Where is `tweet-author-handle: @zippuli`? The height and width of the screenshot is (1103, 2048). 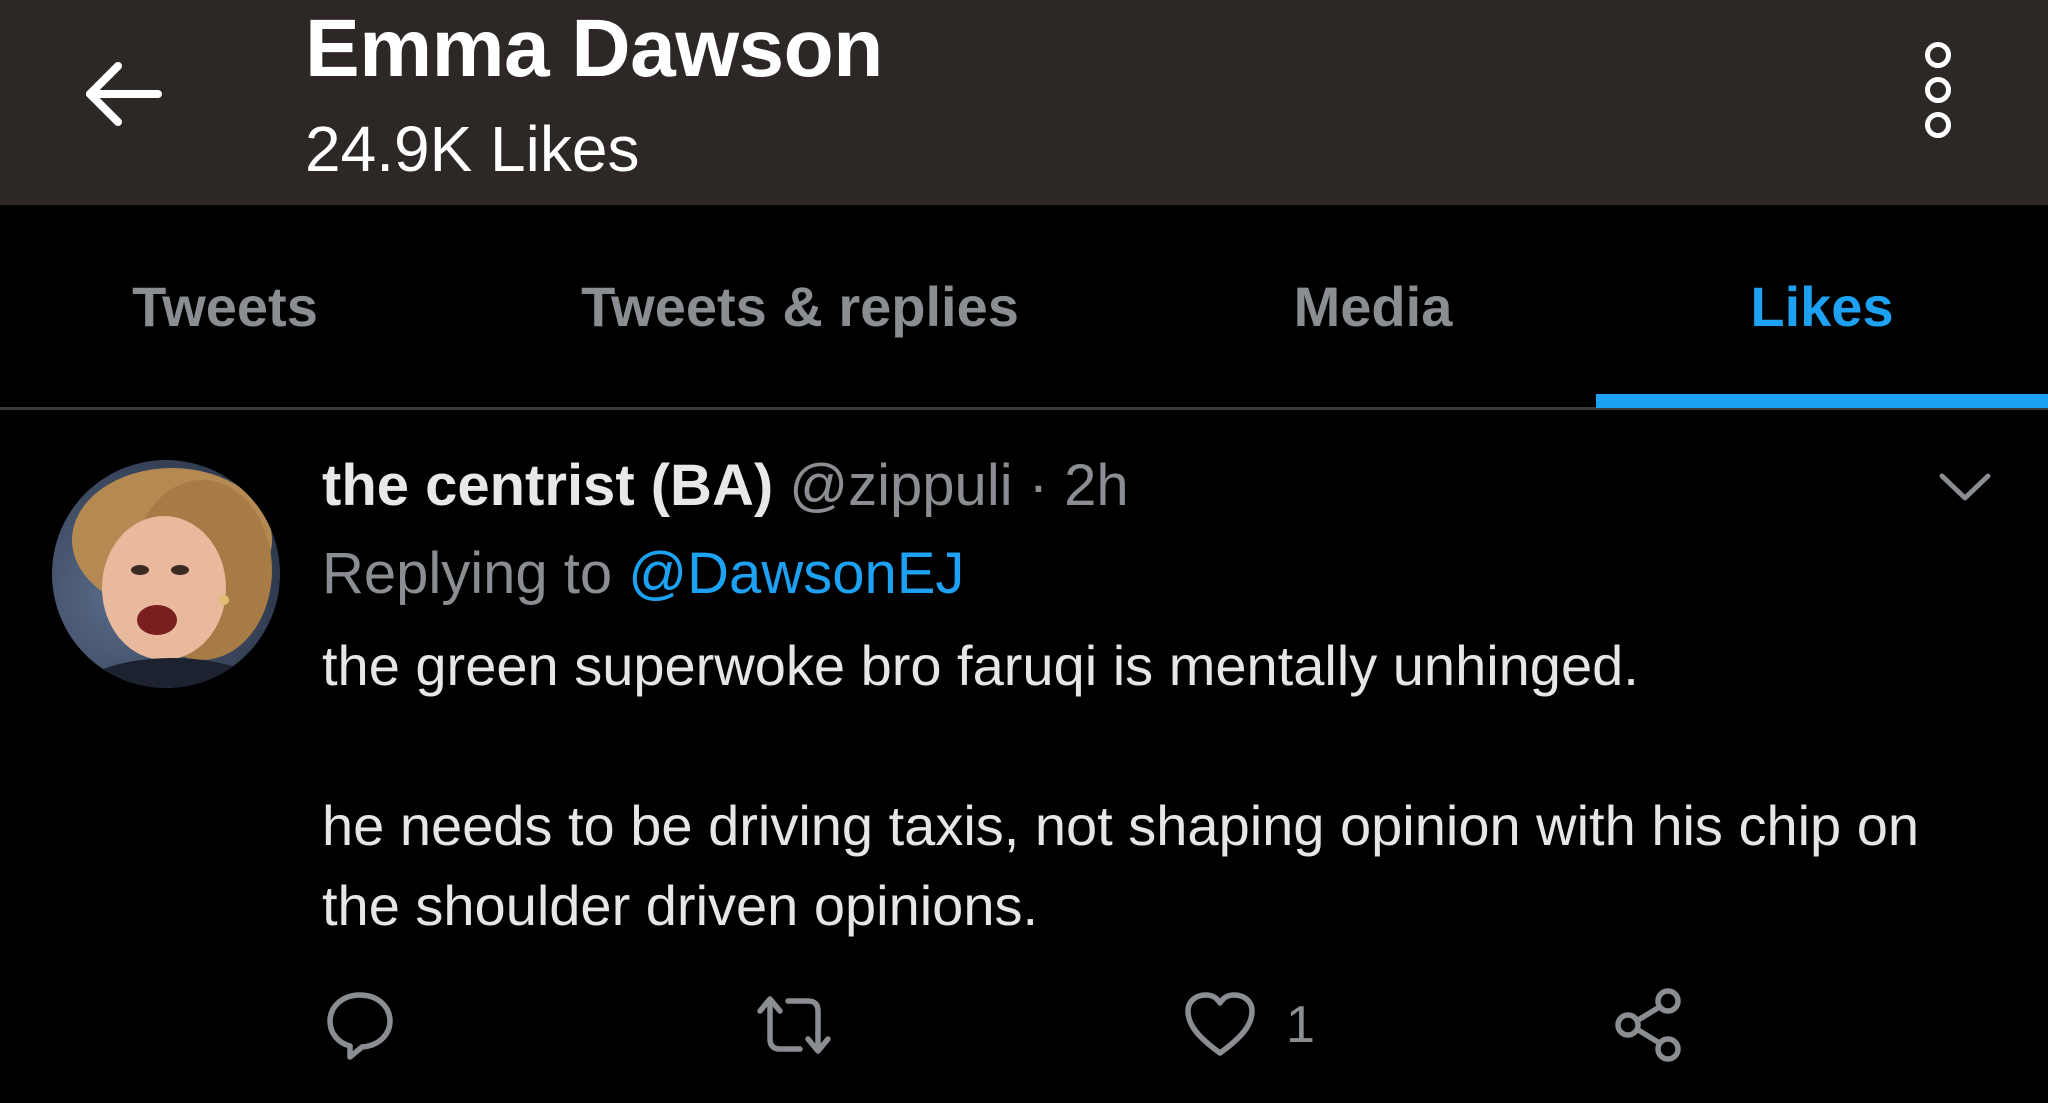
tweet-author-handle: @zippuli is located at coordinates (900, 485).